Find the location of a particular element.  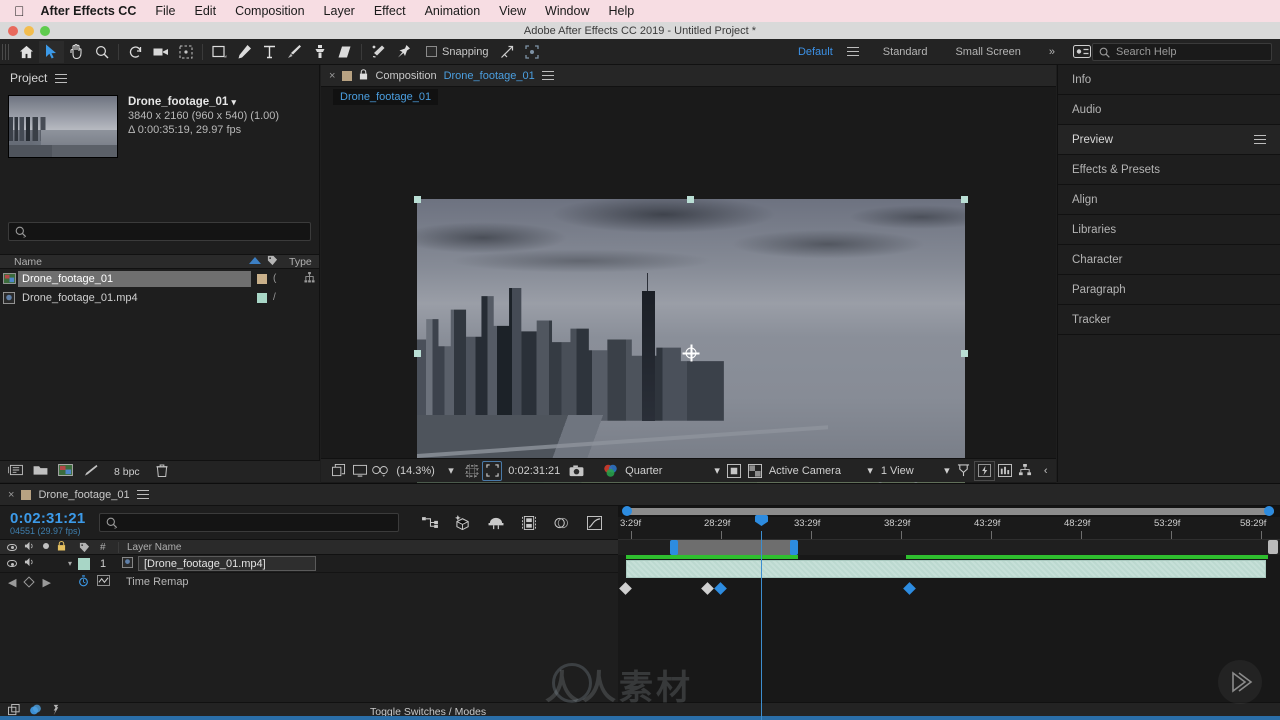

snapping-control: Snapping is located at coordinates (457, 52).